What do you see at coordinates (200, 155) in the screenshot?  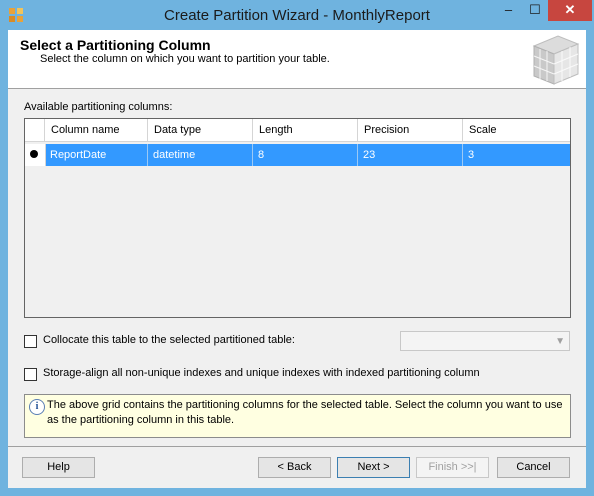 I see `cell-data-type: datetime` at bounding box center [200, 155].